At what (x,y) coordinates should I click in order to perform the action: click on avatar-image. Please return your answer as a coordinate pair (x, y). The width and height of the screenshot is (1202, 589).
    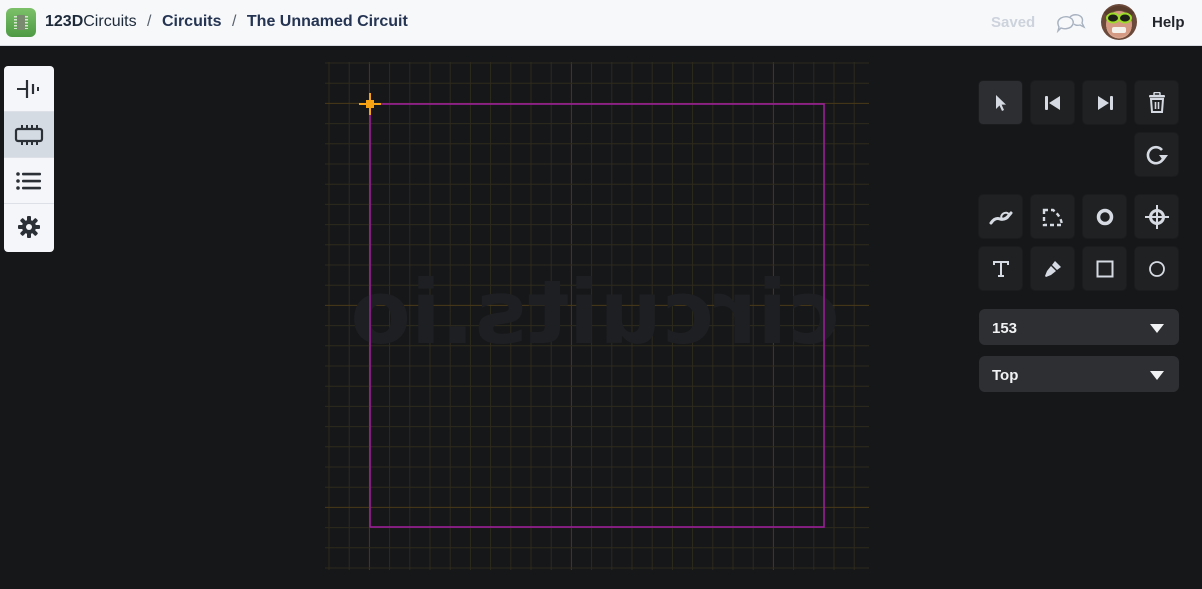
    Looking at the image, I should click on (1119, 21).